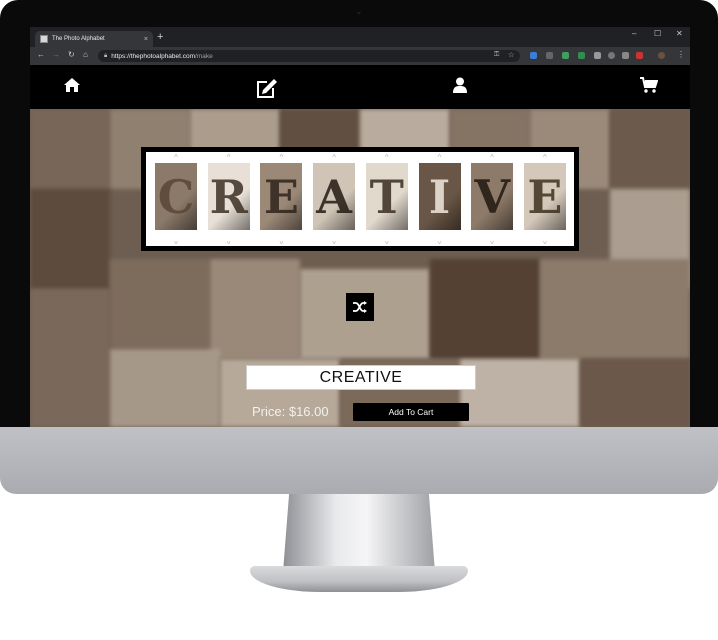 This screenshot has width=718, height=640. Describe the element at coordinates (359, 533) in the screenshot. I see `monitor-stand-neck` at that location.